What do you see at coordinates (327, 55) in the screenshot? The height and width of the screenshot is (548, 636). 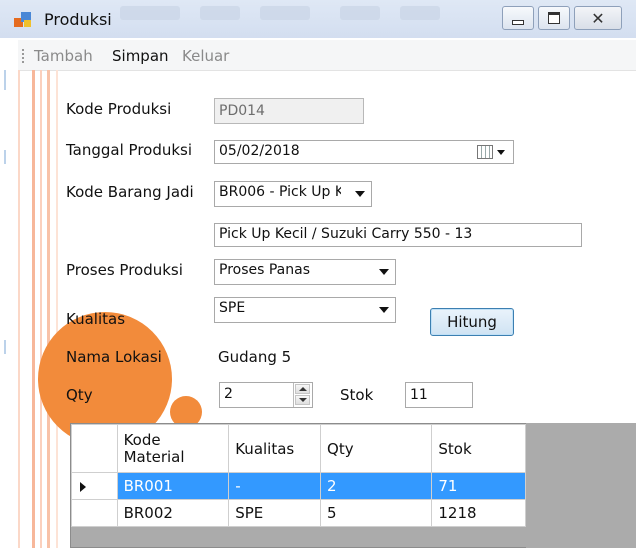 I see `menu-bar: Tambah Simpan Keluar` at bounding box center [327, 55].